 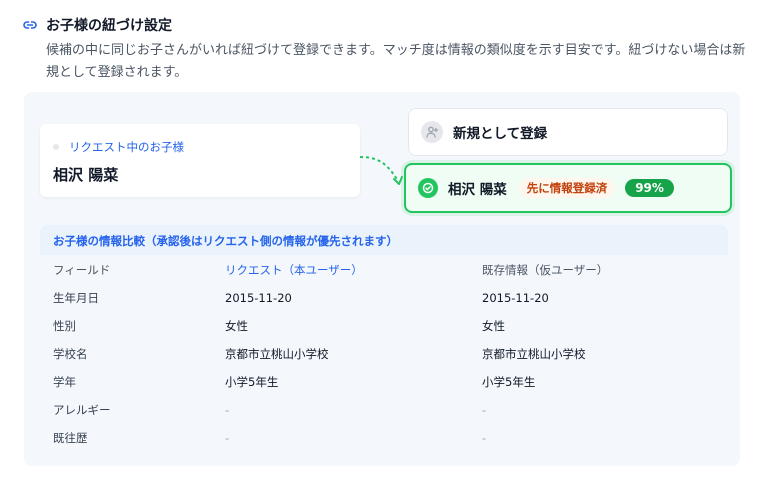 What do you see at coordinates (86, 175) in the screenshot?
I see `request-child-name: 相沢 陽菜` at bounding box center [86, 175].